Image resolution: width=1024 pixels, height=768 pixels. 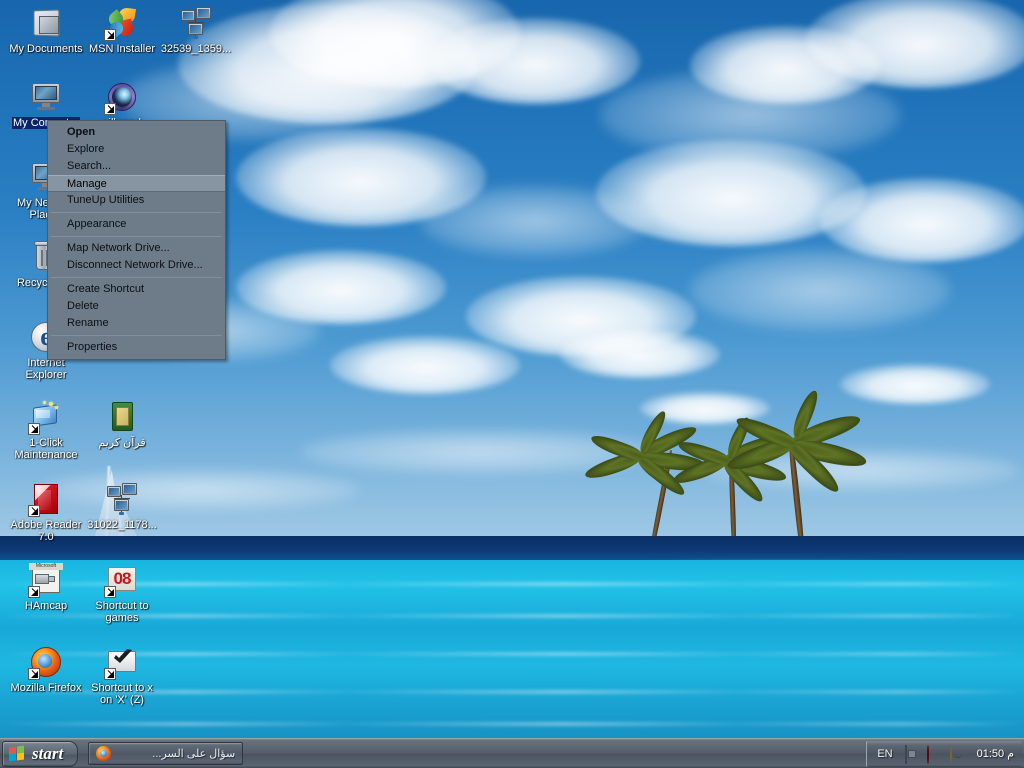 I want to click on msn-icon, so click(x=121, y=23).